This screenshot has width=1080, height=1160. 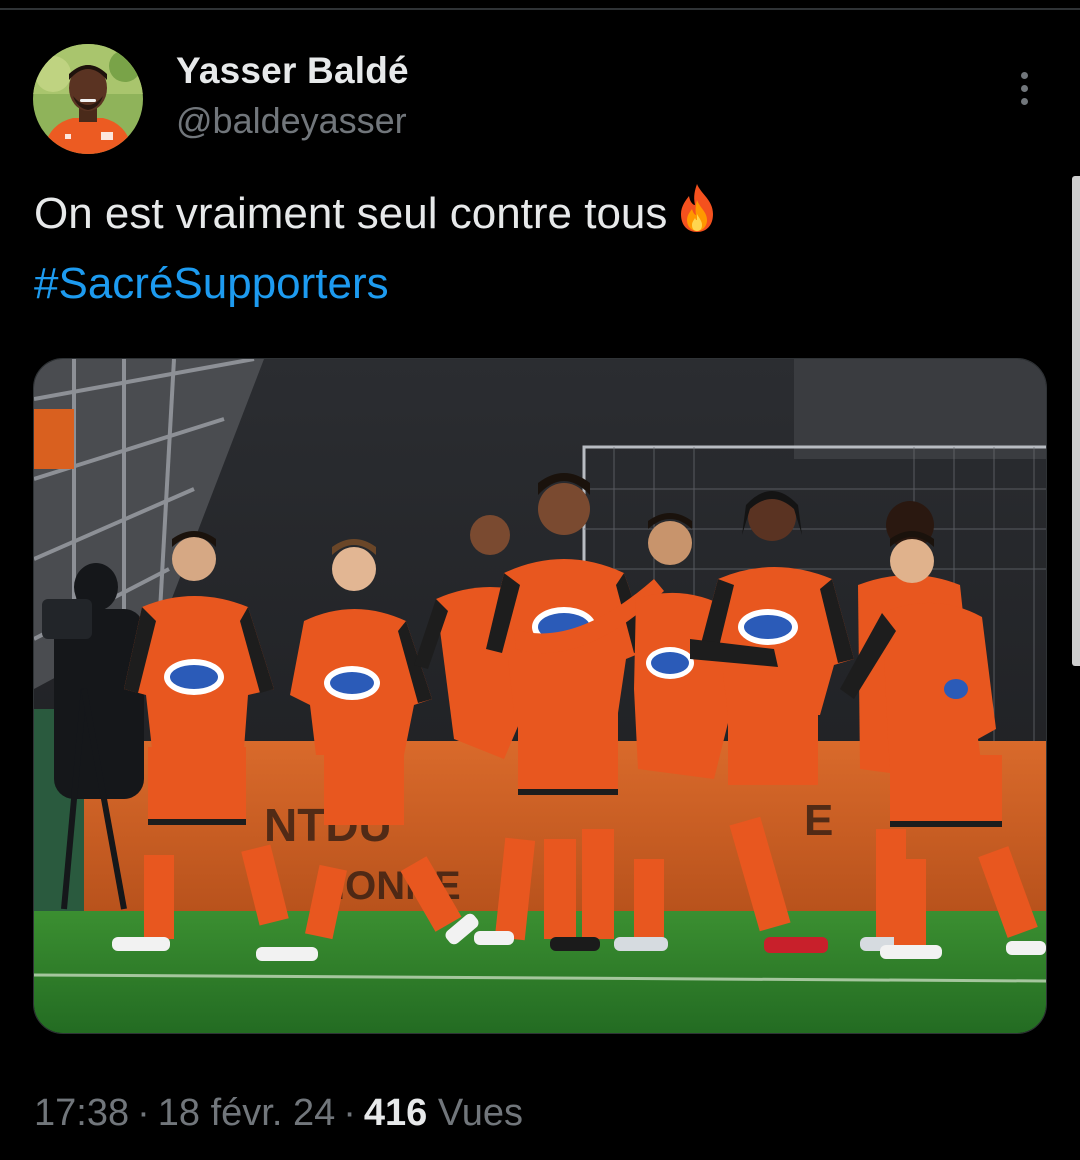 I want to click on hashtag-link: #SacréSupporters, so click(x=514, y=284).